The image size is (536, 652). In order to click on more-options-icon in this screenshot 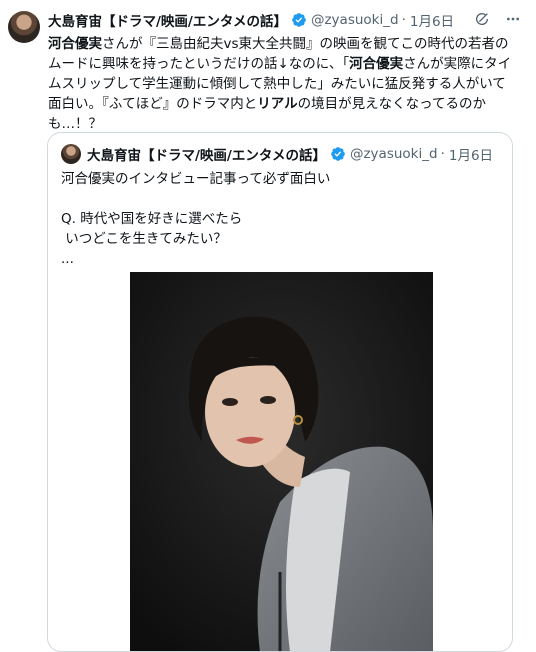, I will do `click(513, 19)`.